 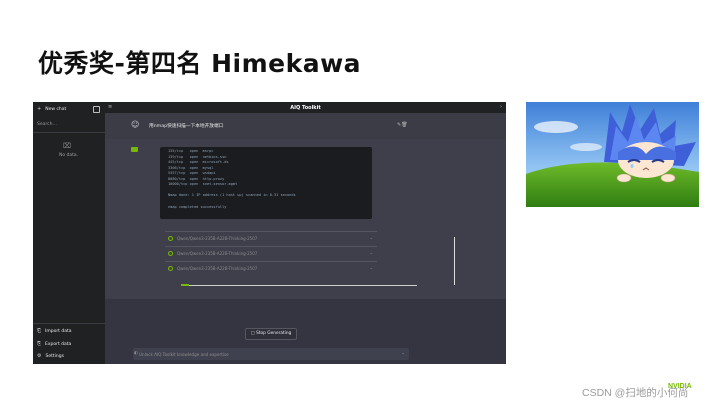 I want to click on slide-title: 优秀奖-第四名 Himekawa, so click(x=200, y=63).